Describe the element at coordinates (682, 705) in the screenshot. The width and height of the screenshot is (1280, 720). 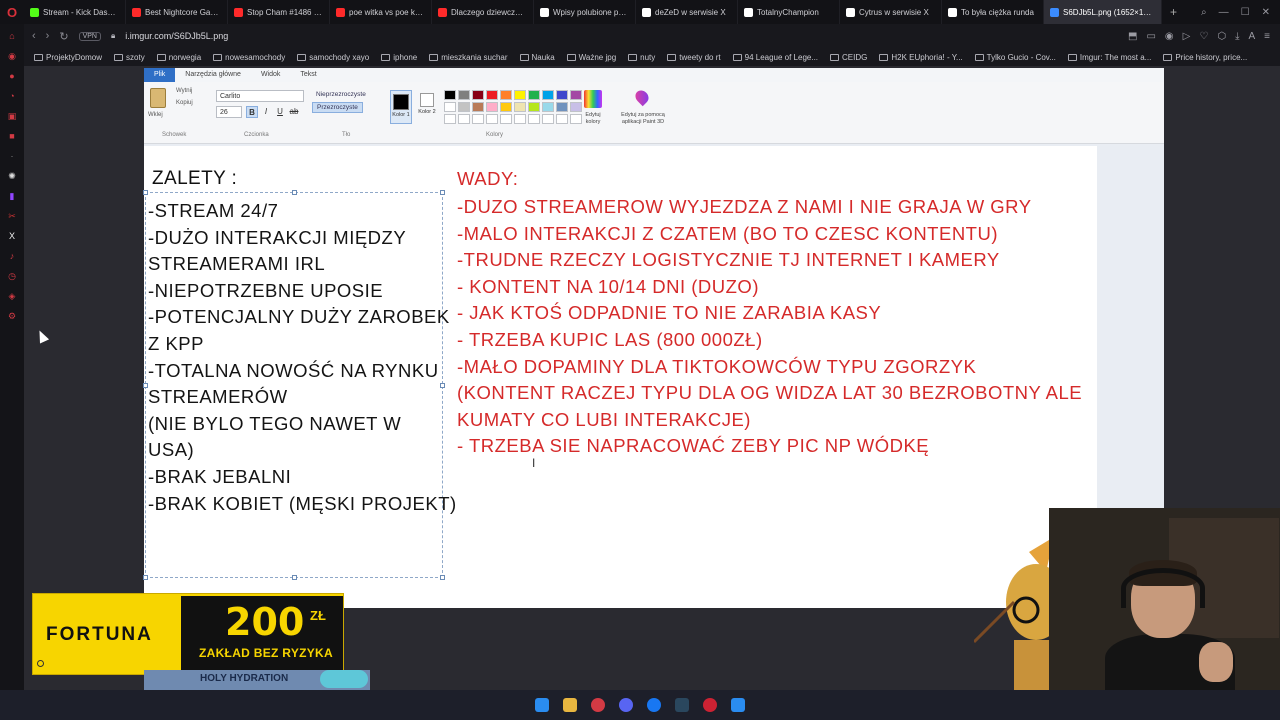
I see `steam-icon` at that location.